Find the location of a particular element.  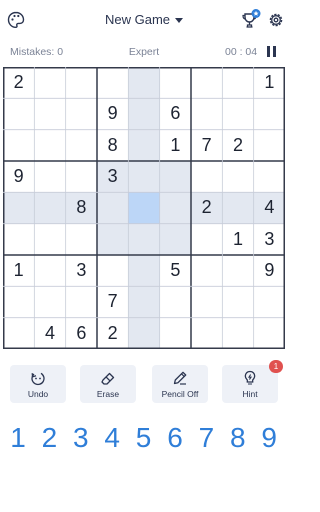

sudoku-cell-r9c8 is located at coordinates (237, 333).